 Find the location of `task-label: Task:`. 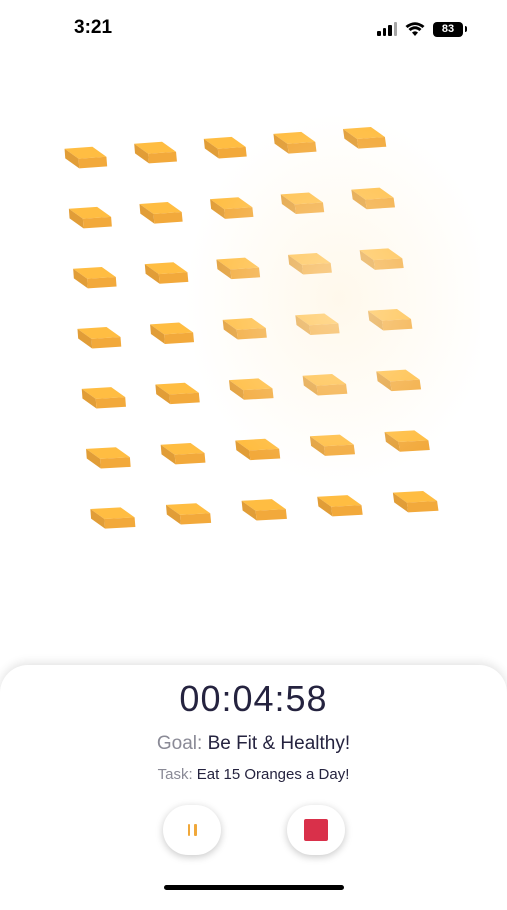

task-label: Task: is located at coordinates (175, 774).